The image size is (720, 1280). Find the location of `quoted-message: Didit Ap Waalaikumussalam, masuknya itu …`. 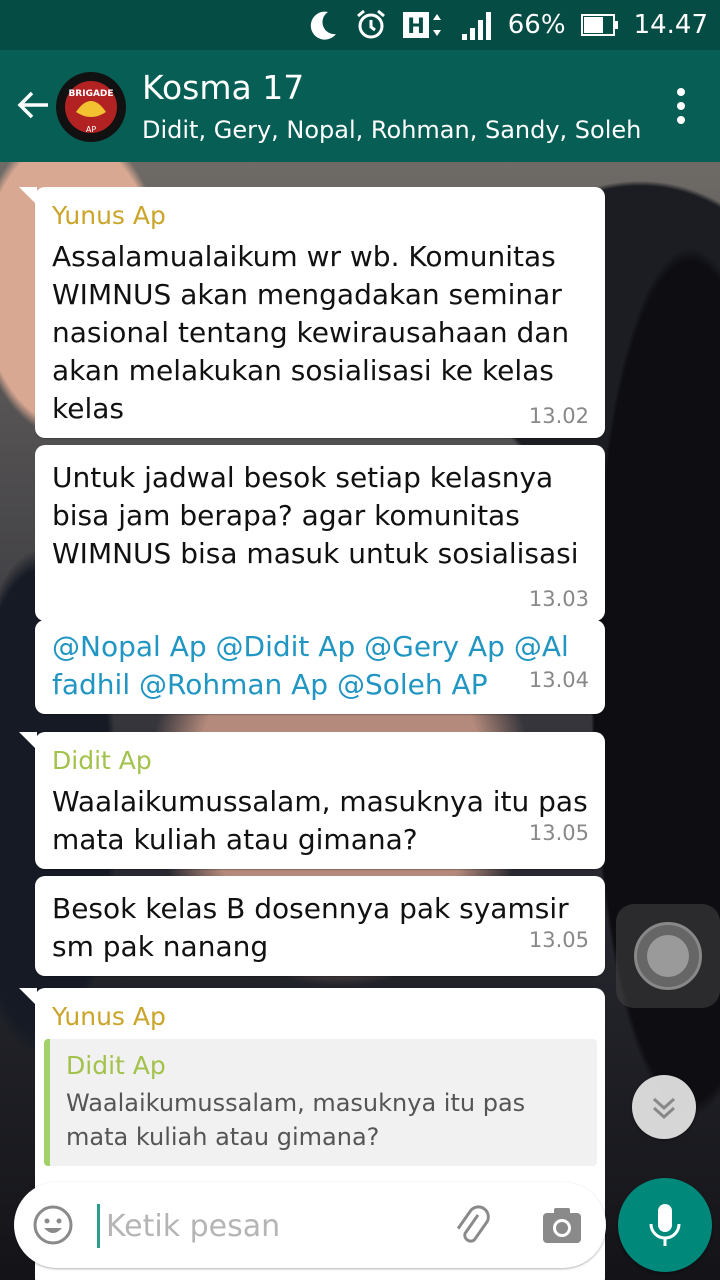

quoted-message: Didit Ap Waalaikumussalam, masuknya itu … is located at coordinates (320, 1102).